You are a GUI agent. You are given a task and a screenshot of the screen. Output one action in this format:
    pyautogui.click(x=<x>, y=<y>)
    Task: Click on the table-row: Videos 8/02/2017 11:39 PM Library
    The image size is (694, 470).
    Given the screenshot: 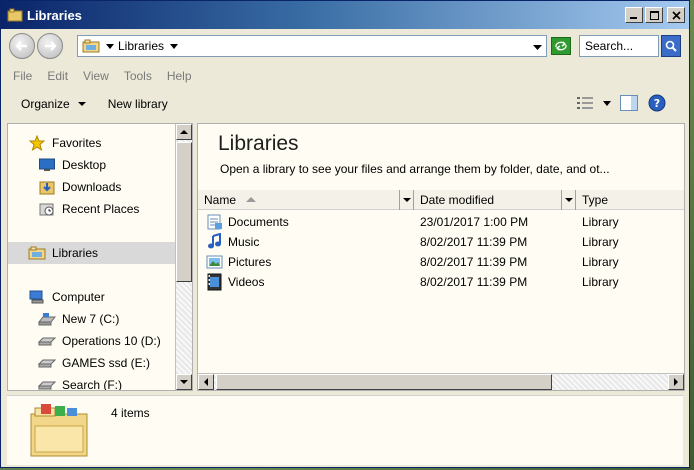 What is the action you would take?
    pyautogui.click(x=441, y=282)
    